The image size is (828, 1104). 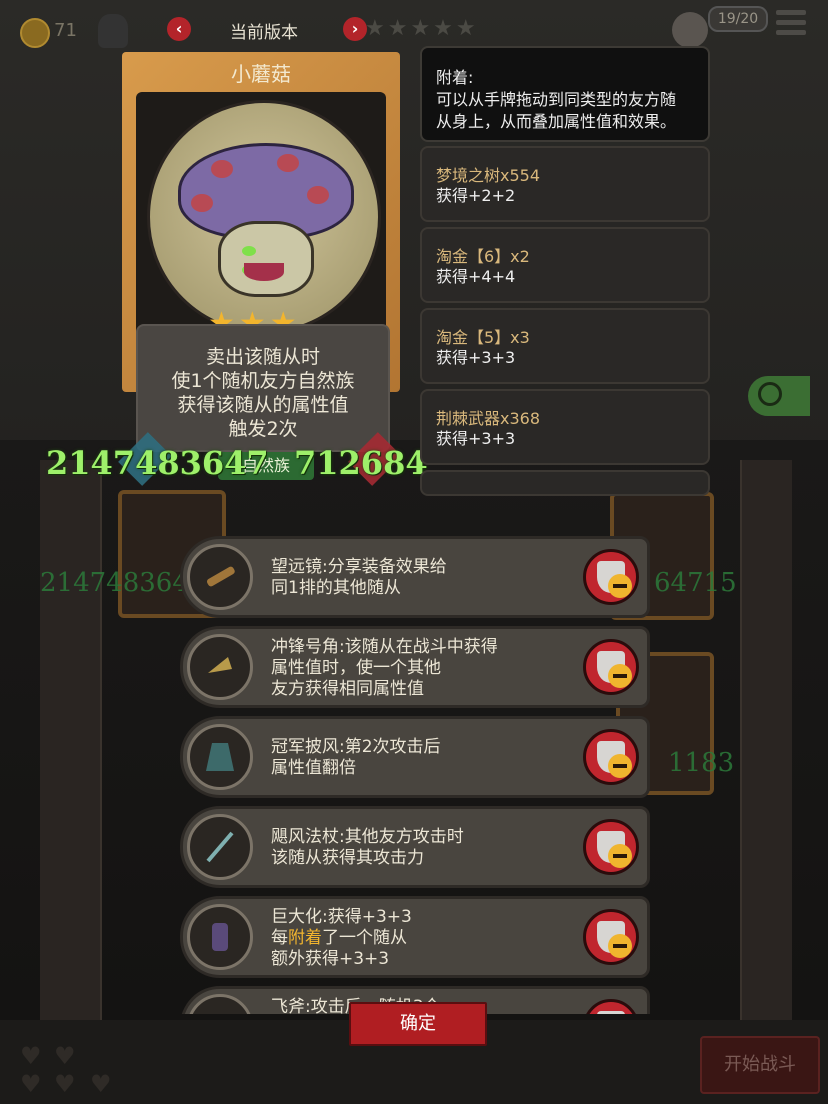 What do you see at coordinates (476, 195) in the screenshot?
I see `buff-gain: 获得+2+2` at bounding box center [476, 195].